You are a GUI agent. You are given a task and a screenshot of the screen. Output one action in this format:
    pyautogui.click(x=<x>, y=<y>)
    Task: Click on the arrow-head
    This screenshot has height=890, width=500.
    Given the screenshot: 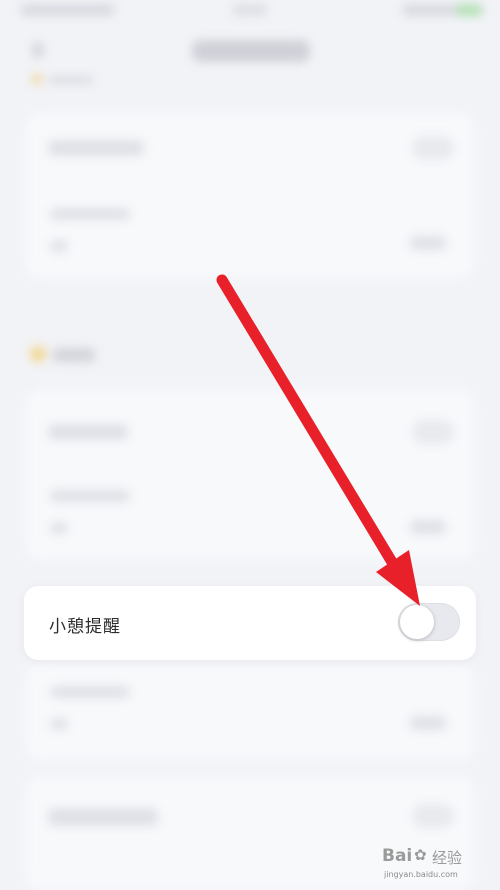 What is the action you would take?
    pyautogui.click(x=398, y=578)
    